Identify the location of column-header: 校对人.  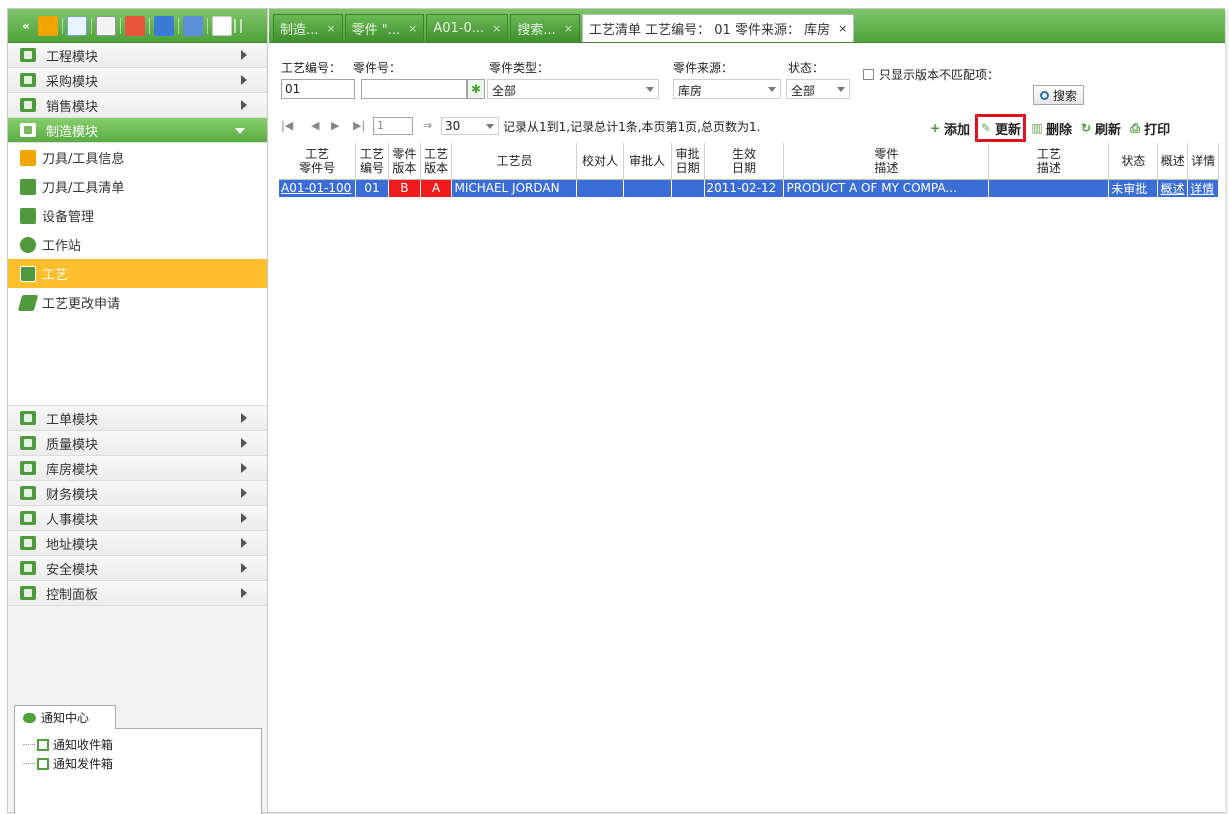
(600, 161).